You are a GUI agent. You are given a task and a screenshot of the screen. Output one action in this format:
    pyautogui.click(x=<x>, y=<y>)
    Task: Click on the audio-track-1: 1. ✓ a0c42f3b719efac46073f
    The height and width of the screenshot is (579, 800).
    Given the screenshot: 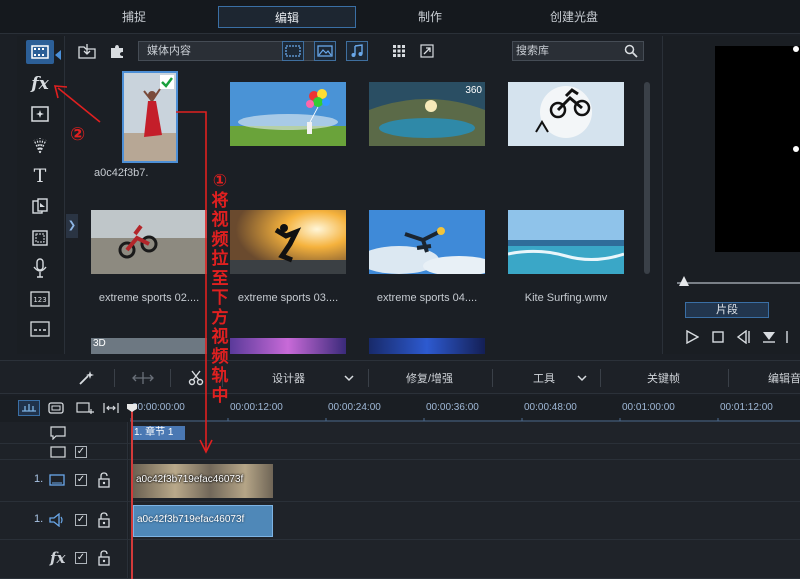 What is the action you would take?
    pyautogui.click(x=400, y=521)
    